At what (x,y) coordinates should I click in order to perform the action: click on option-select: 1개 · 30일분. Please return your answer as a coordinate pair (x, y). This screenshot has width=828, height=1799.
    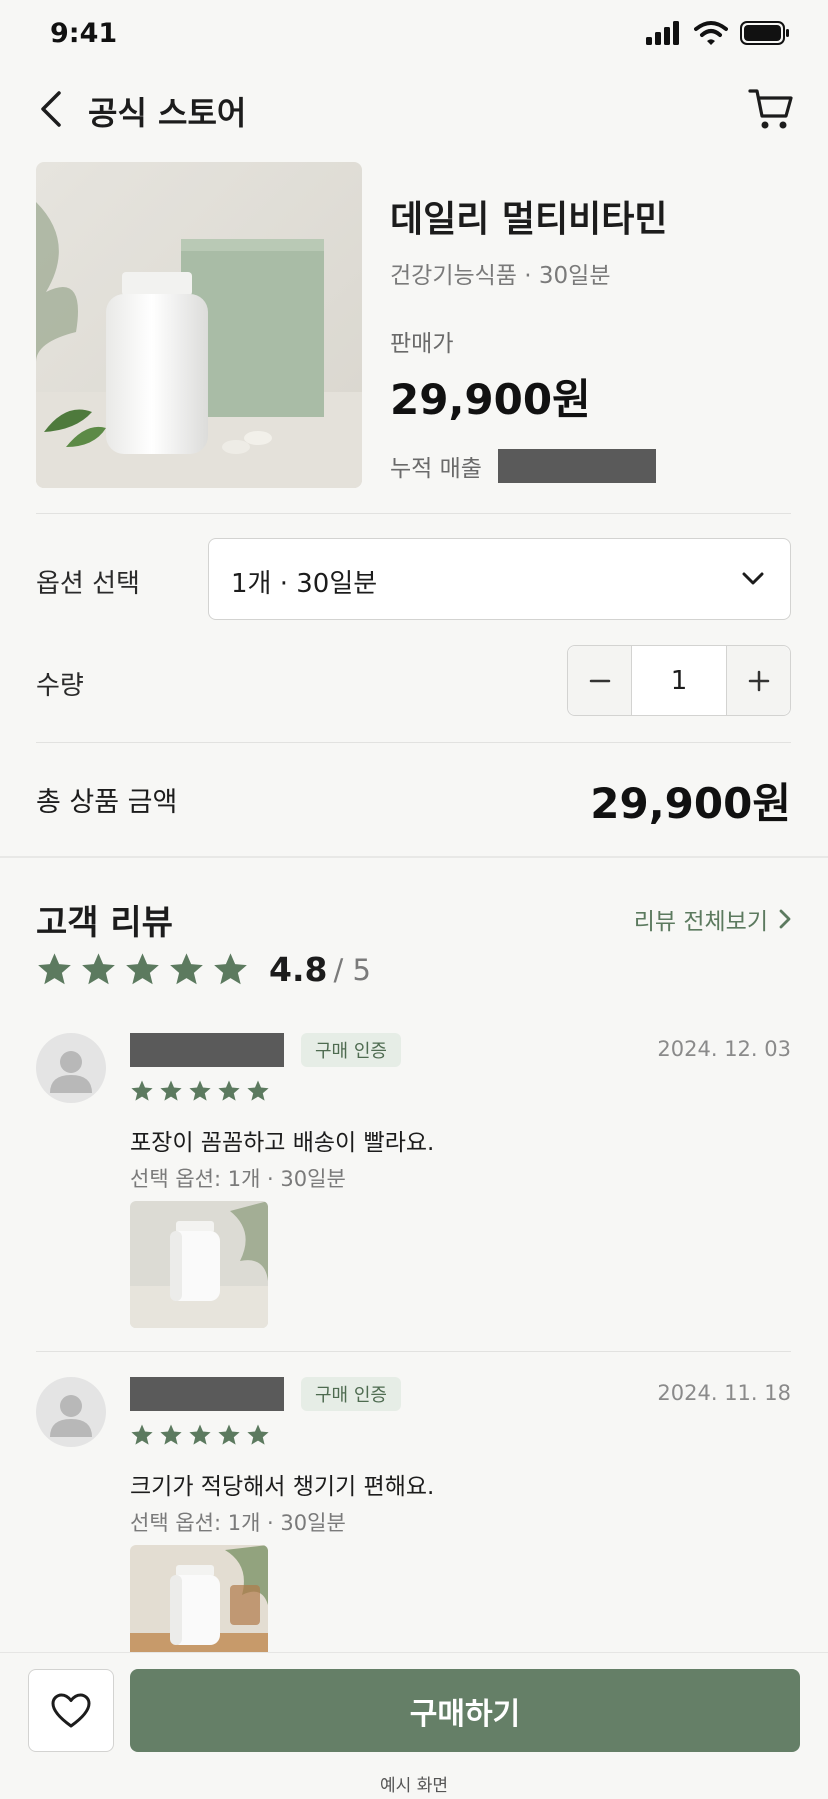
    Looking at the image, I should click on (499, 579).